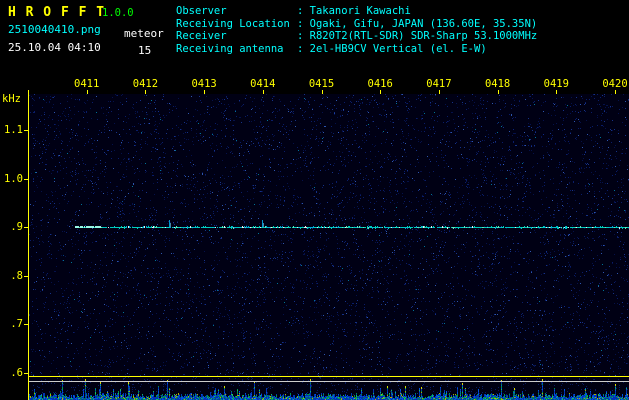 The image size is (629, 400). What do you see at coordinates (556, 84) in the screenshot?
I see `time-tick-label: 0419` at bounding box center [556, 84].